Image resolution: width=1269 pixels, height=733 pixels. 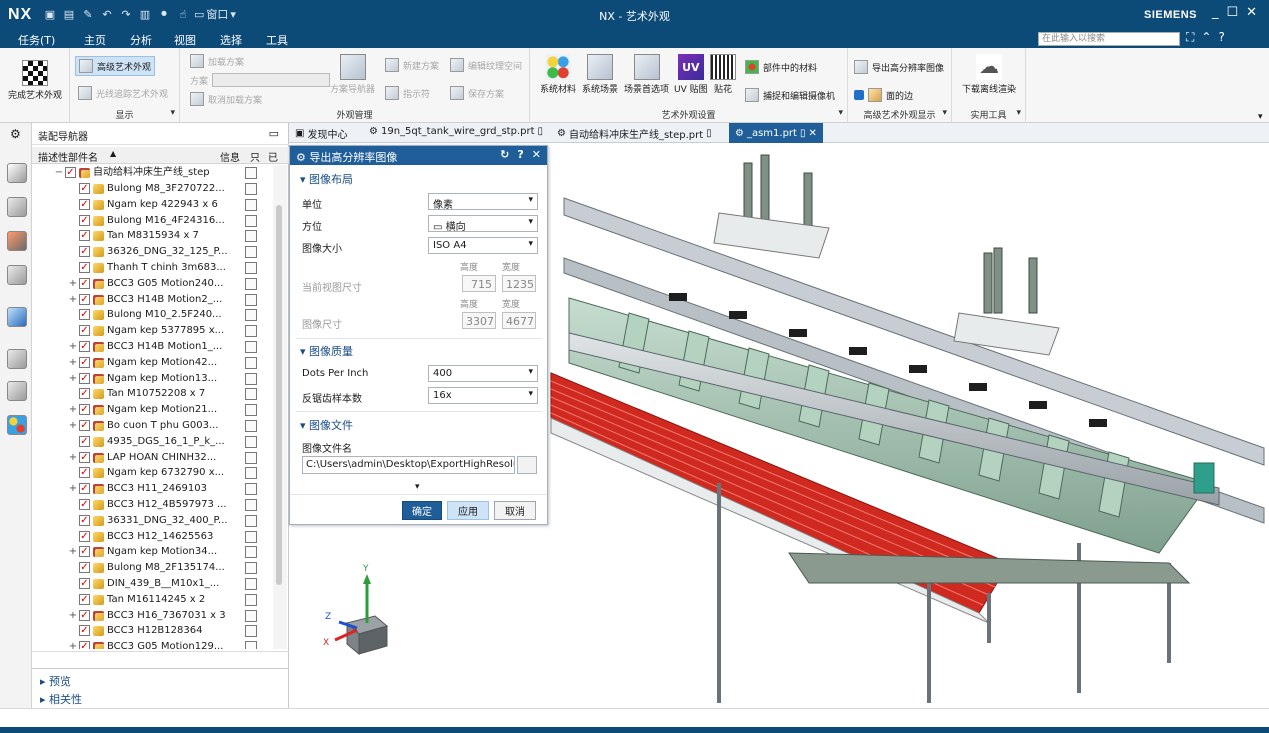 I want to click on dpi-select: 400, so click(x=483, y=373).